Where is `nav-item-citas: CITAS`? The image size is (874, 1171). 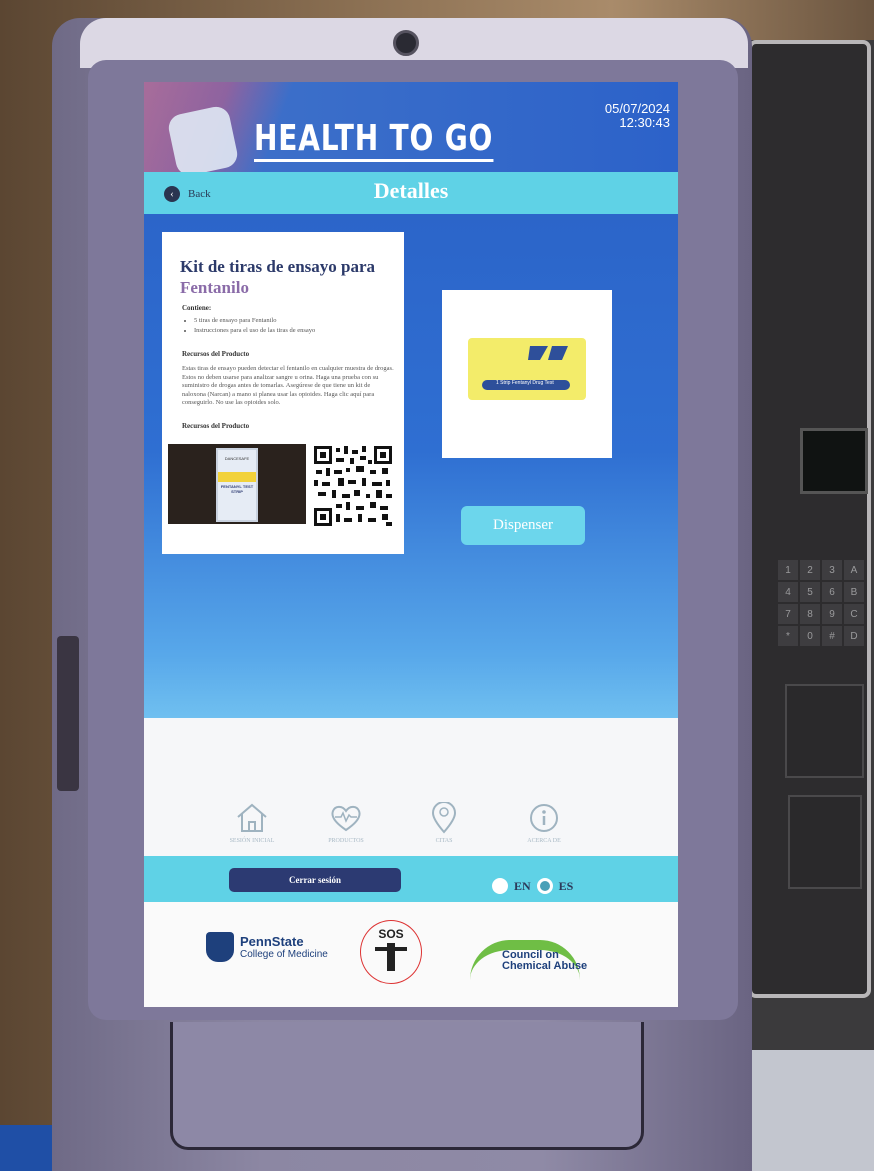
nav-item-citas: CITAS is located at coordinates (444, 823).